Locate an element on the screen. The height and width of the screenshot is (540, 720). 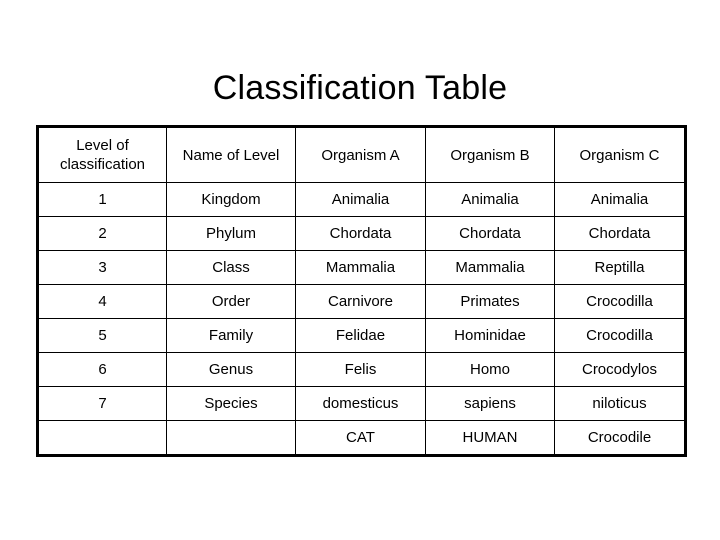
table-row: 7 Species domesticus sapiens niloticus is located at coordinates (361, 403).